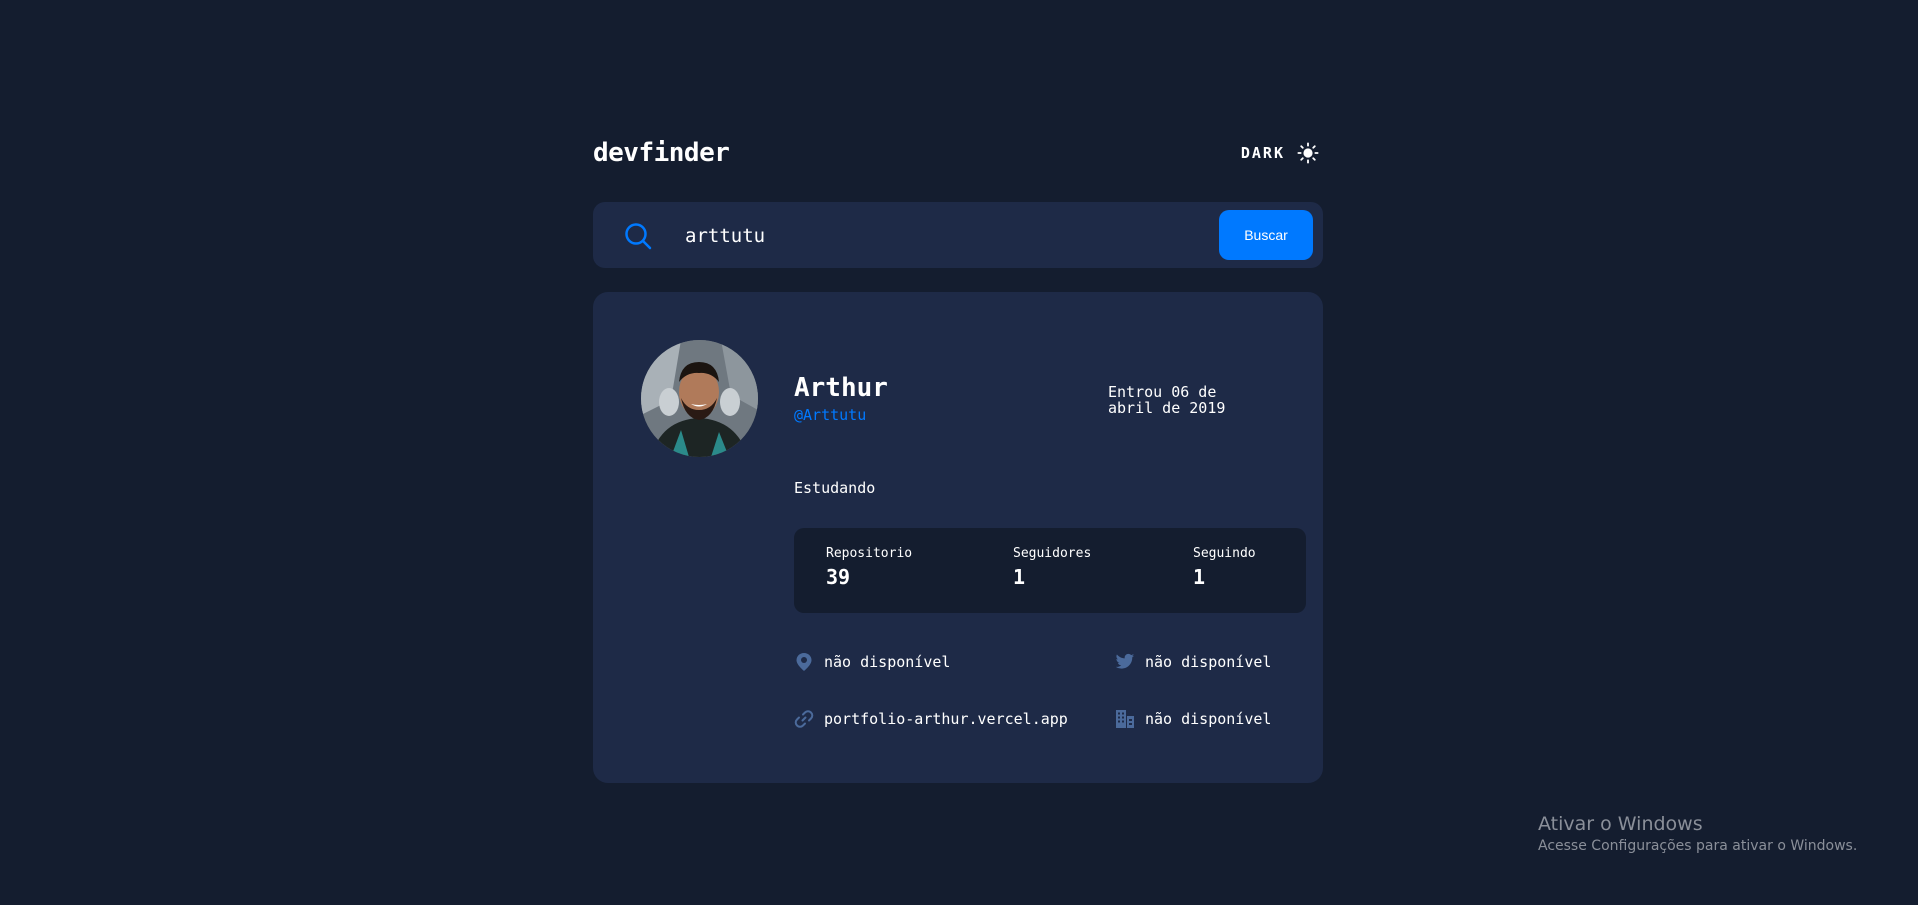 This screenshot has height=905, width=1918. Describe the element at coordinates (869, 567) in the screenshot. I see `stat-repos: Repositorio 39` at that location.